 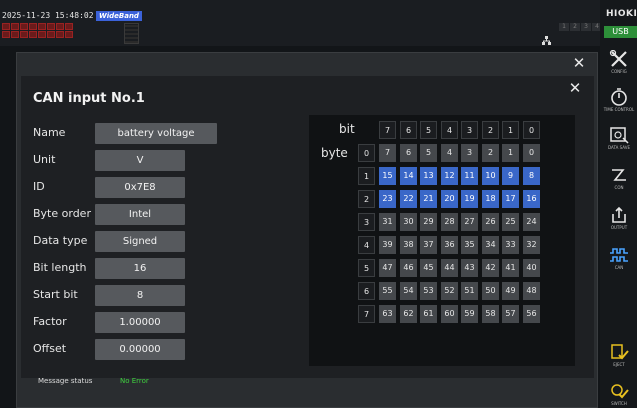 What do you see at coordinates (140, 322) in the screenshot?
I see `factor-value-button: 1.00000` at bounding box center [140, 322].